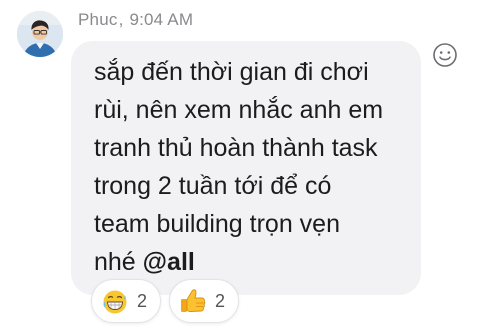 The height and width of the screenshot is (331, 500). Describe the element at coordinates (169, 262) in the screenshot. I see `mention-all: @all` at that location.